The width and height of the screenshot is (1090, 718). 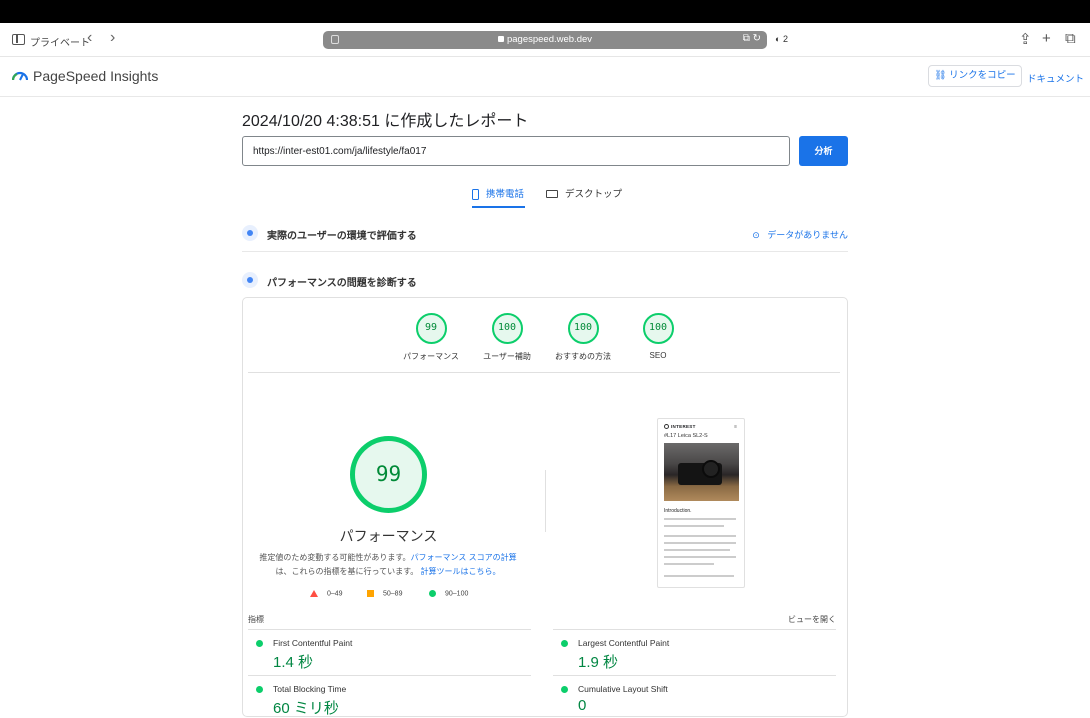 What do you see at coordinates (1070, 38) in the screenshot?
I see `tab-overview-icon: ⧉` at bounding box center [1070, 38].